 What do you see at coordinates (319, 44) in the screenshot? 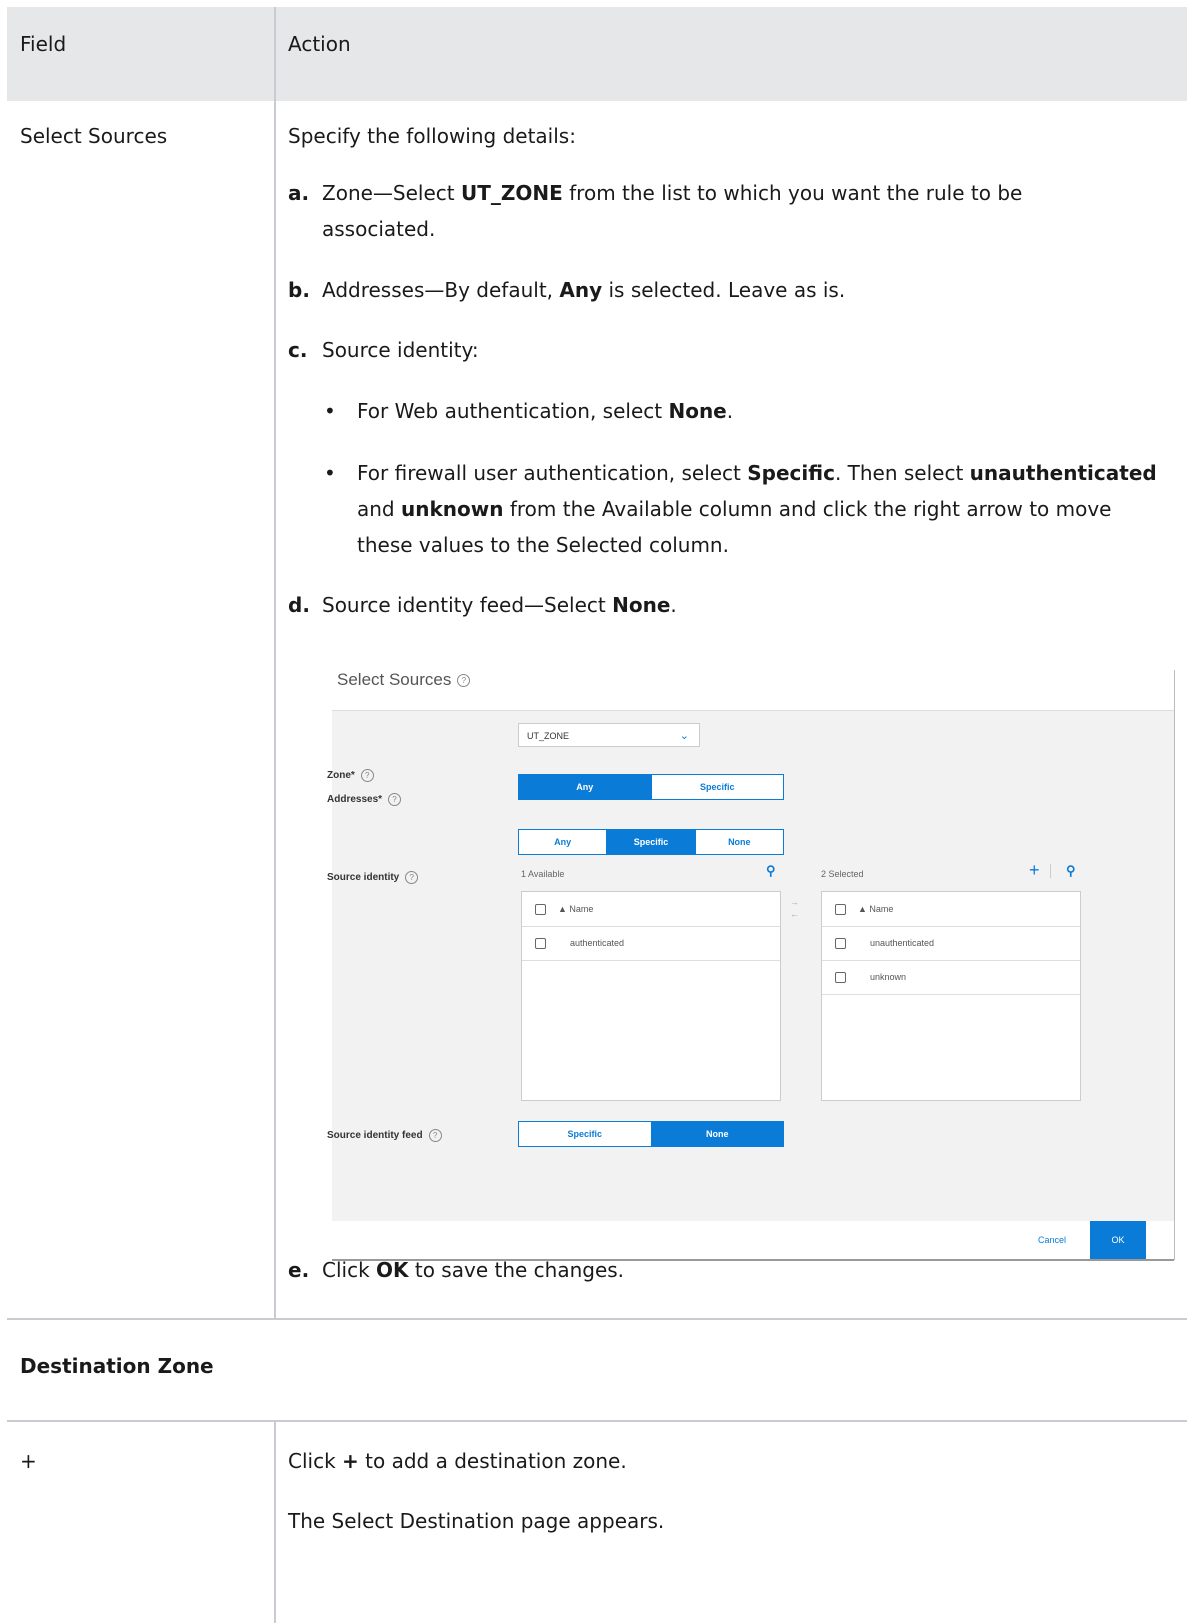
I see `header-action: Action` at bounding box center [319, 44].